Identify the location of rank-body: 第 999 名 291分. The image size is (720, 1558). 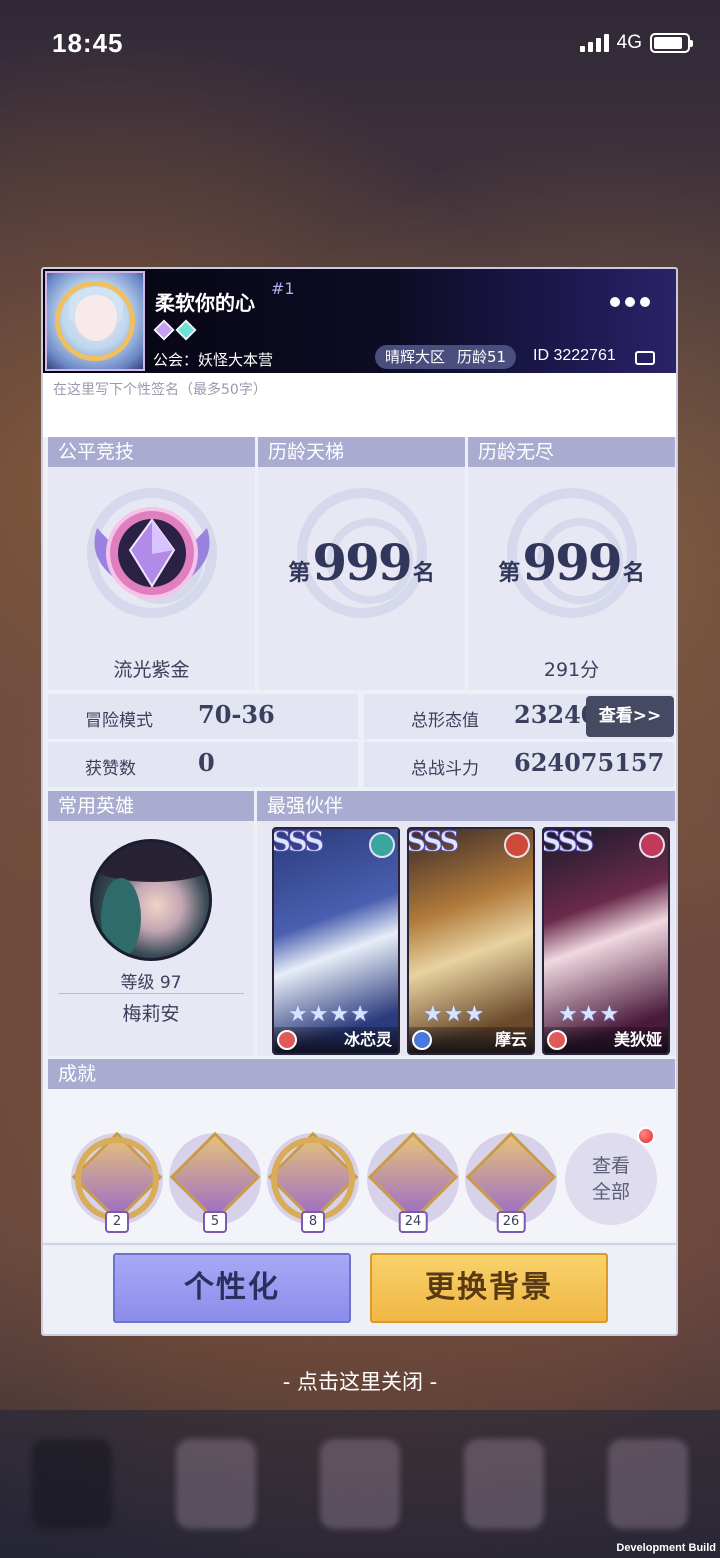
(571, 578).